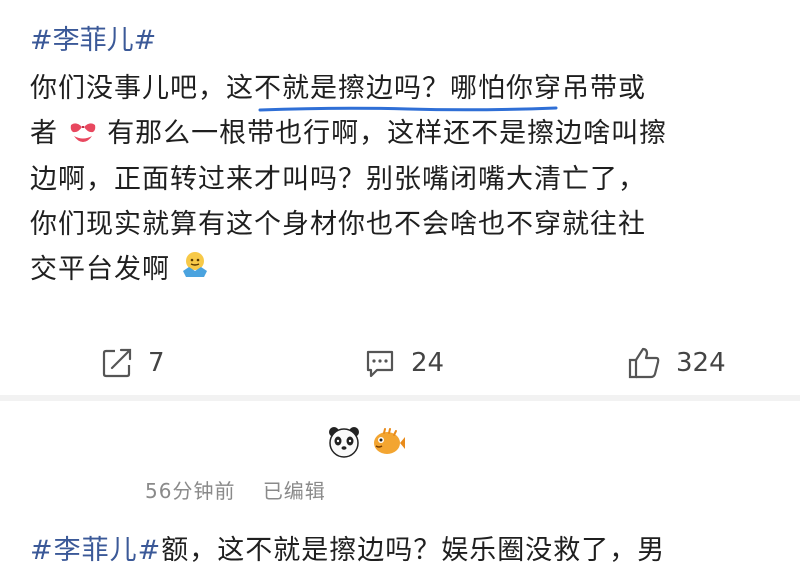  What do you see at coordinates (344, 442) in the screenshot?
I see `panda-emoji-icon` at bounding box center [344, 442].